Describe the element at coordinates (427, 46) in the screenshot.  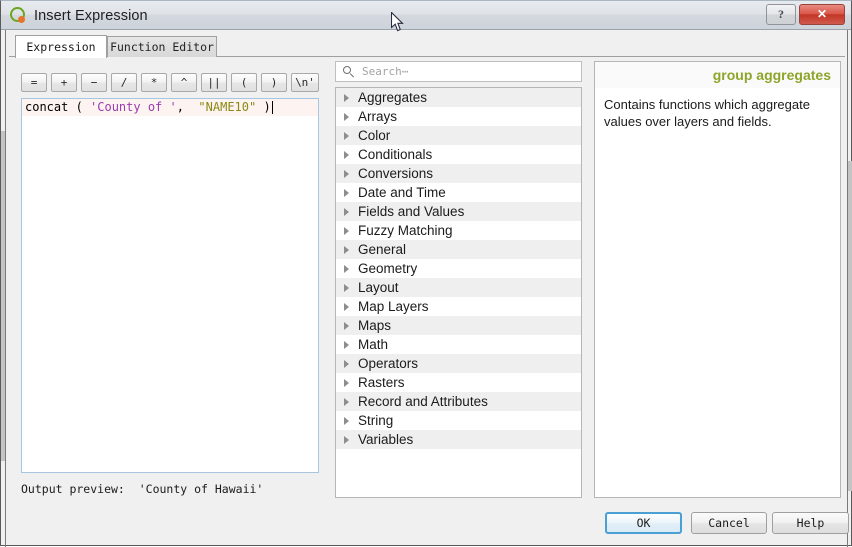
I see `tab-bar: Function Editor Expression` at that location.